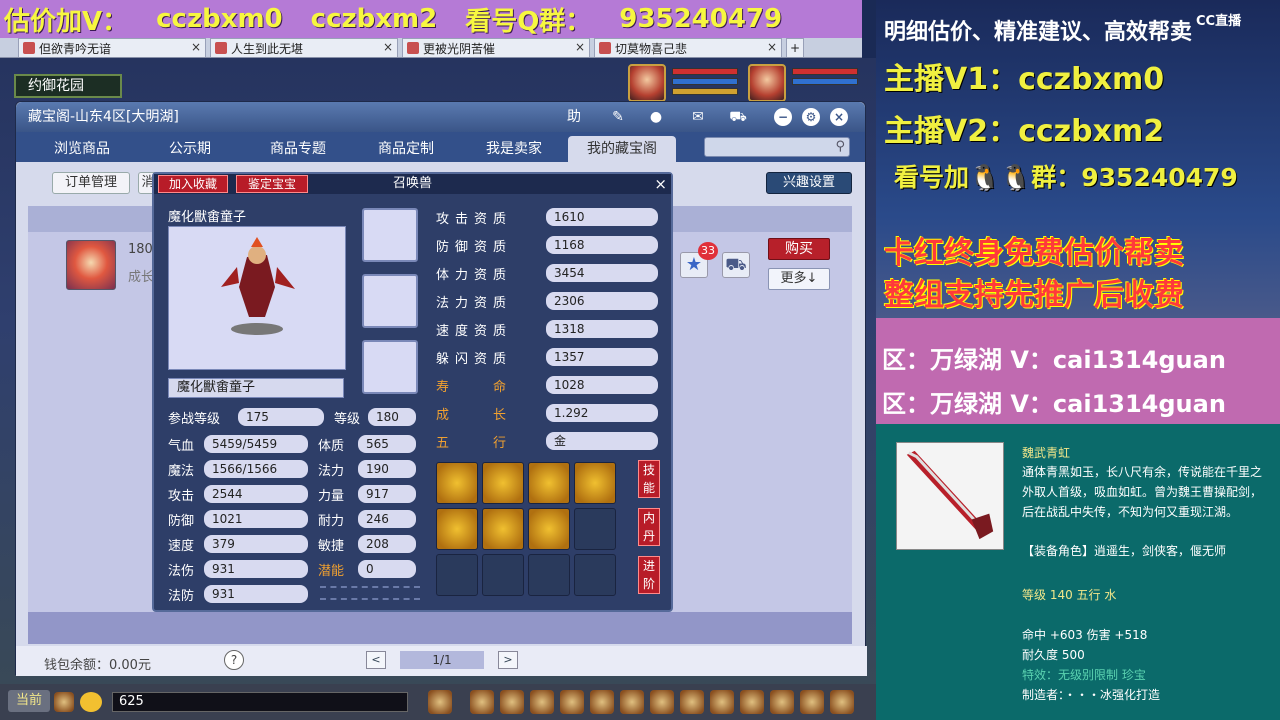  I want to click on browser-tab: 但欲青吟无谙 ×, so click(112, 47).